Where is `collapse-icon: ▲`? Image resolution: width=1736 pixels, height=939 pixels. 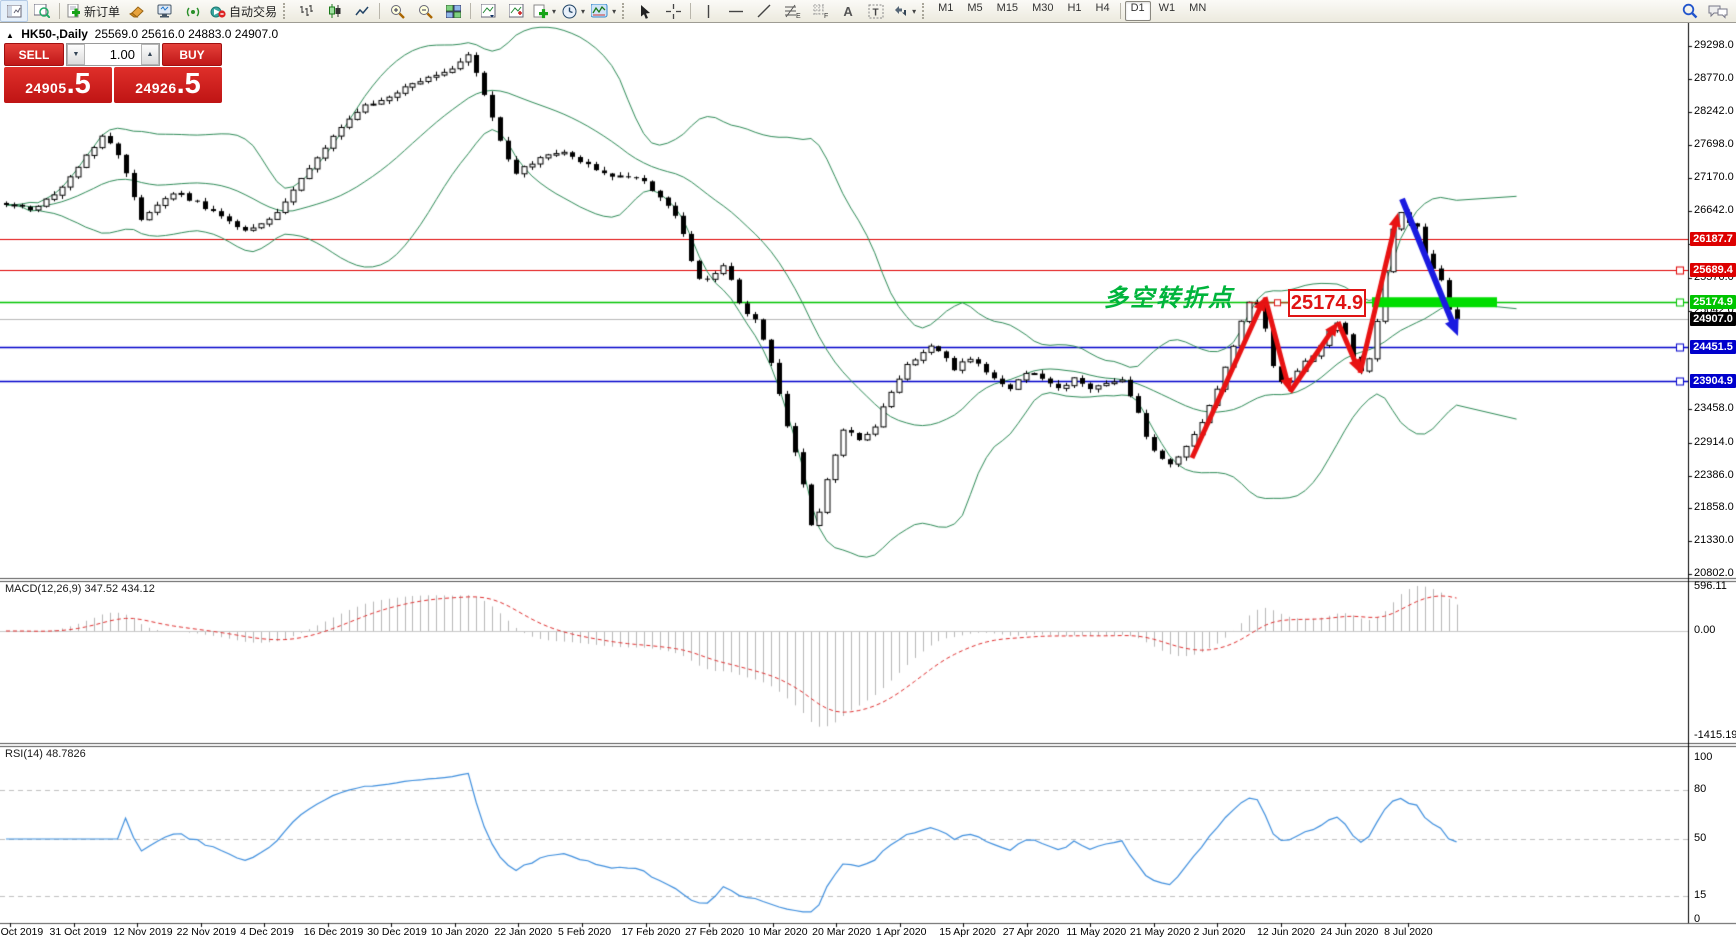 collapse-icon: ▲ is located at coordinates (10, 35).